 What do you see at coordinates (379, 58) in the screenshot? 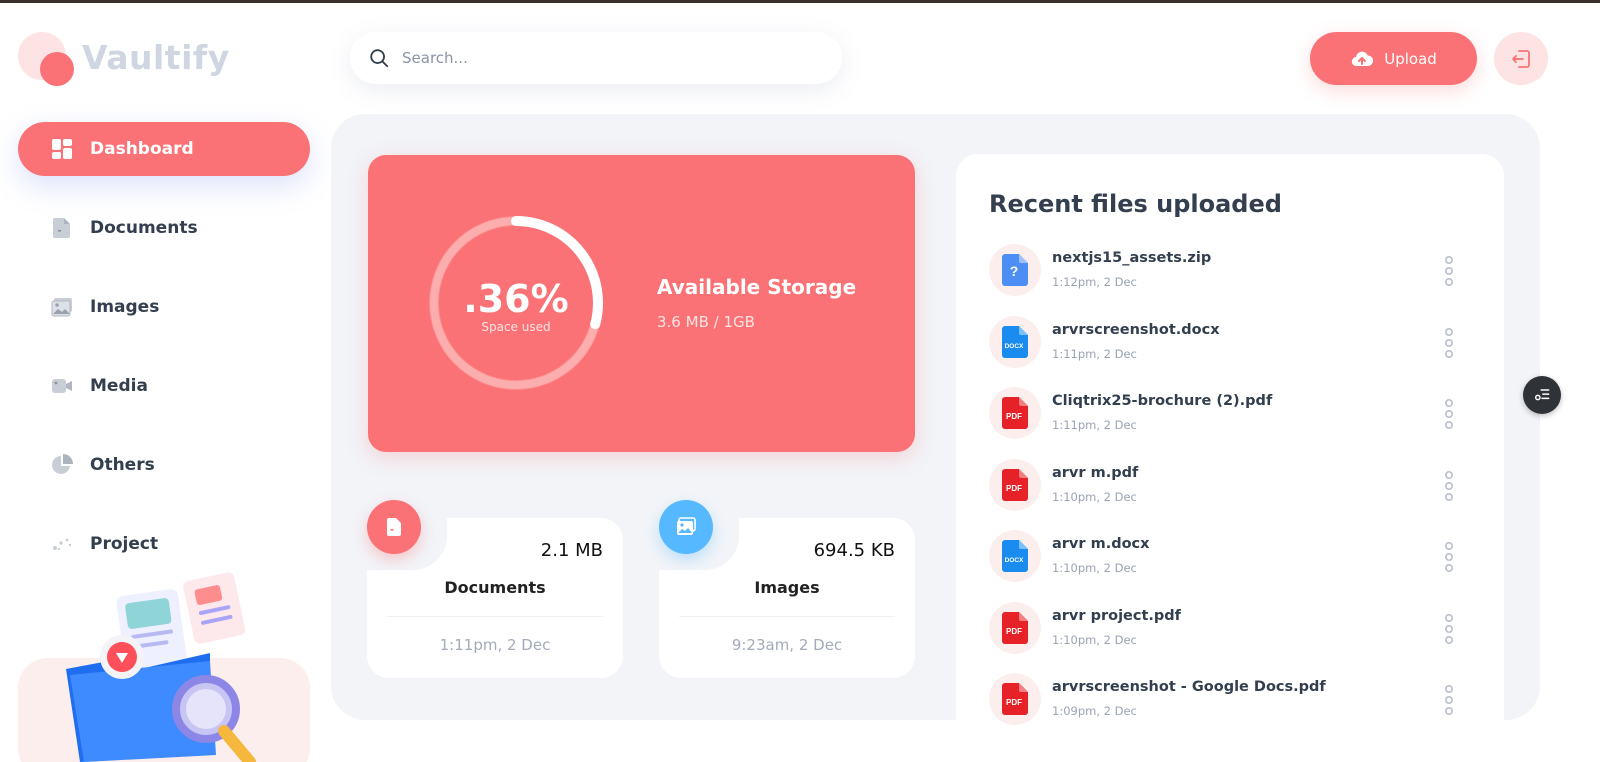
I see `search-icon` at bounding box center [379, 58].